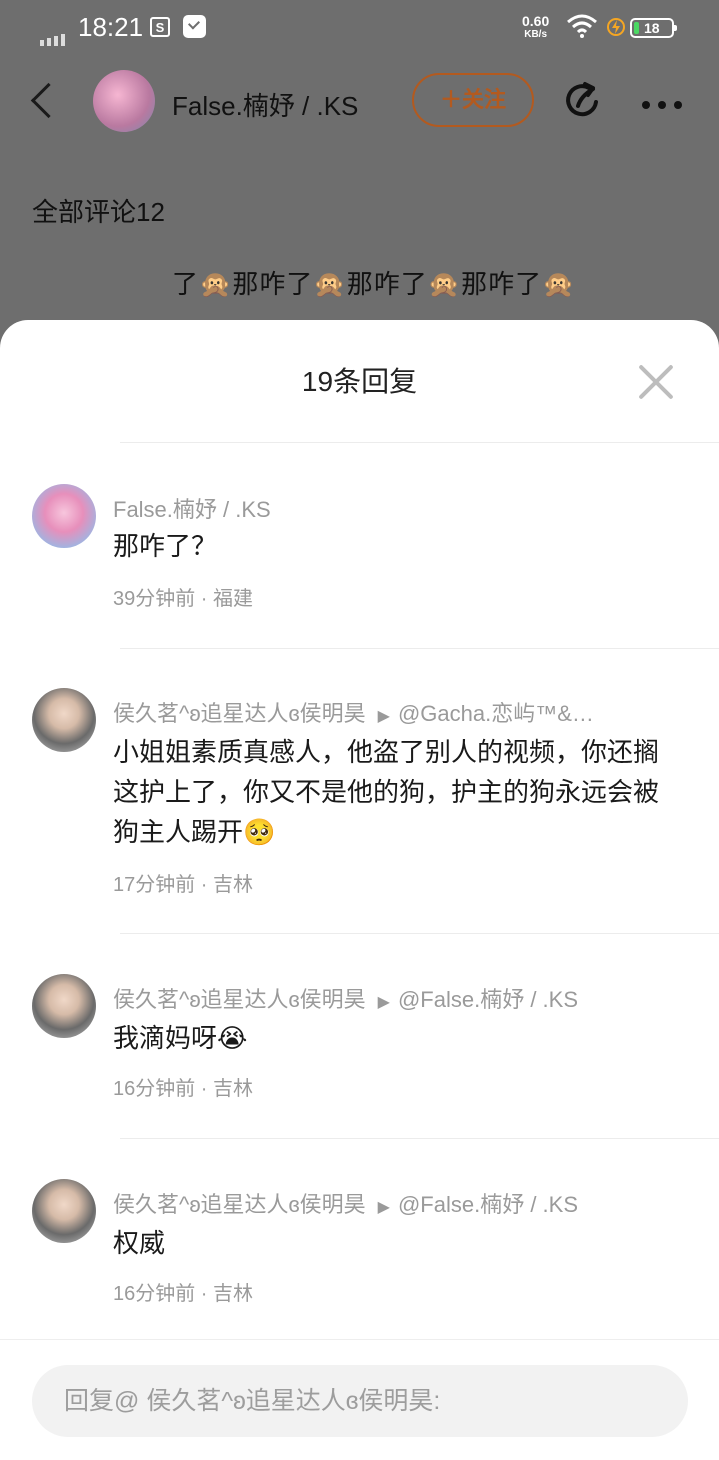  I want to click on signal-icon, so click(54, 37).